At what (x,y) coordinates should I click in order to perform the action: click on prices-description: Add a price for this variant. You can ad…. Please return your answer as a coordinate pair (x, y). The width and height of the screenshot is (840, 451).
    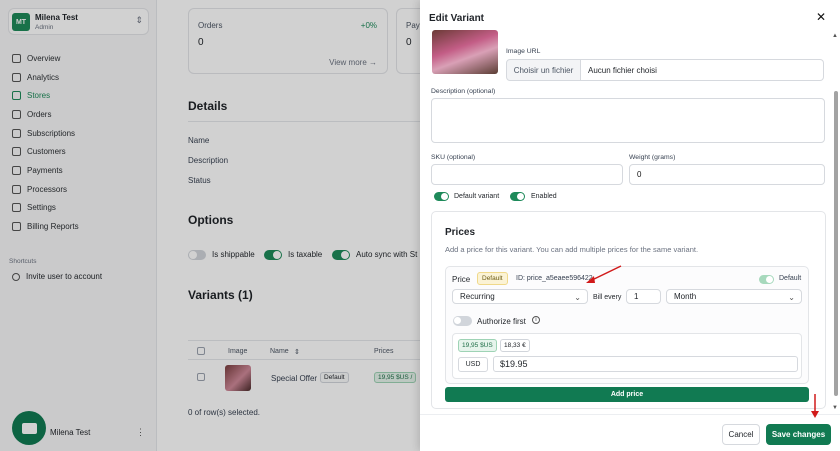
    Looking at the image, I should click on (572, 249).